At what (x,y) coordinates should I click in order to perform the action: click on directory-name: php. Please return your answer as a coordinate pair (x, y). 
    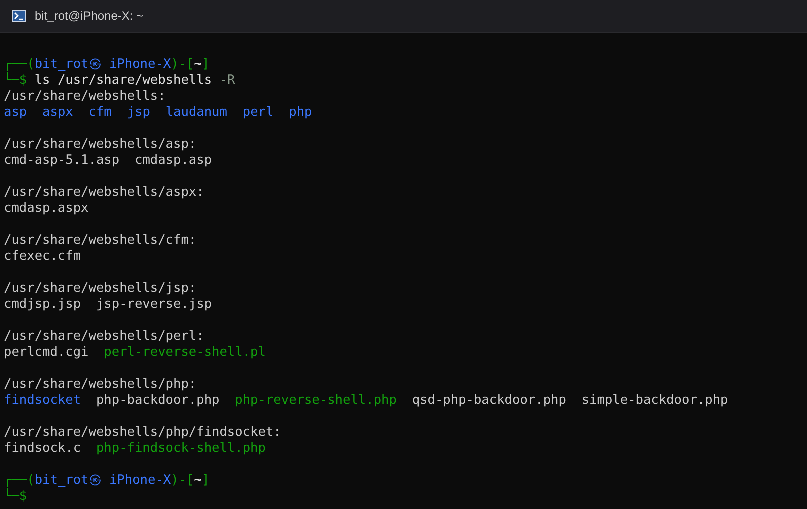
    Looking at the image, I should click on (300, 113).